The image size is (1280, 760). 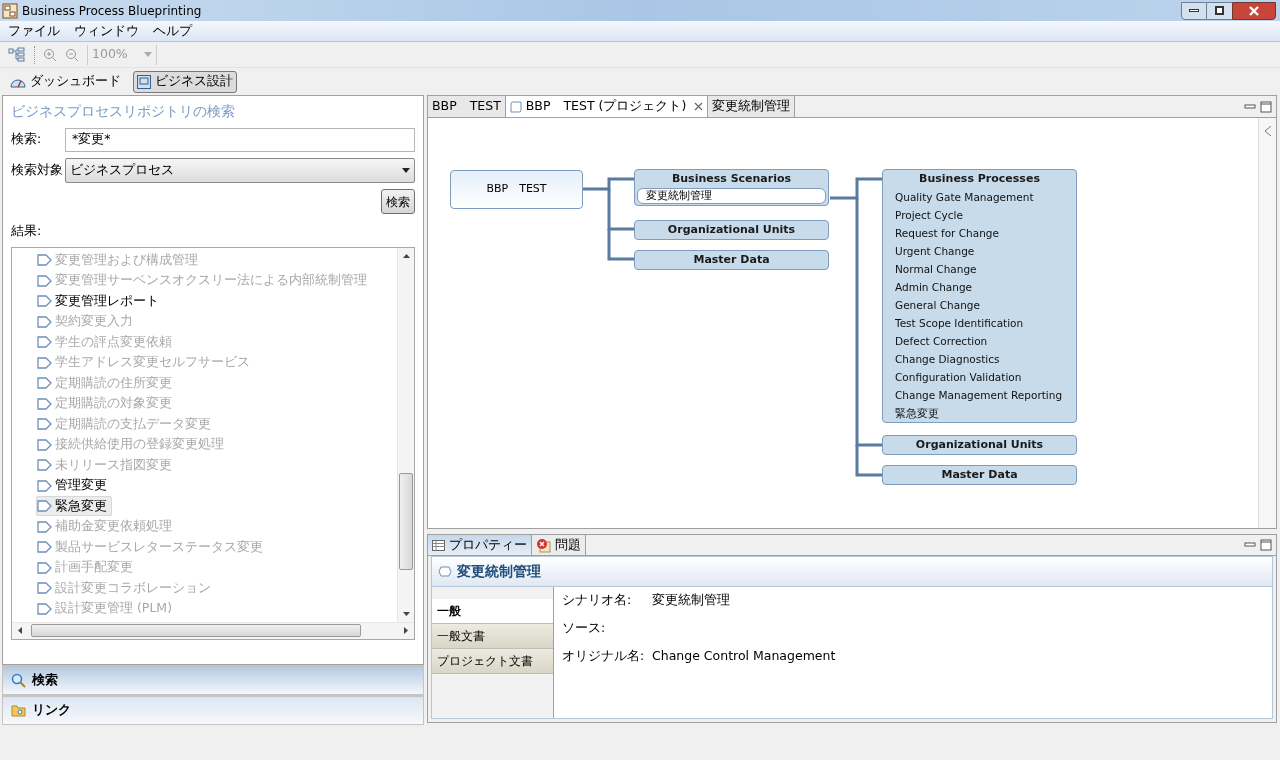 I want to click on search-icon, so click(x=18, y=680).